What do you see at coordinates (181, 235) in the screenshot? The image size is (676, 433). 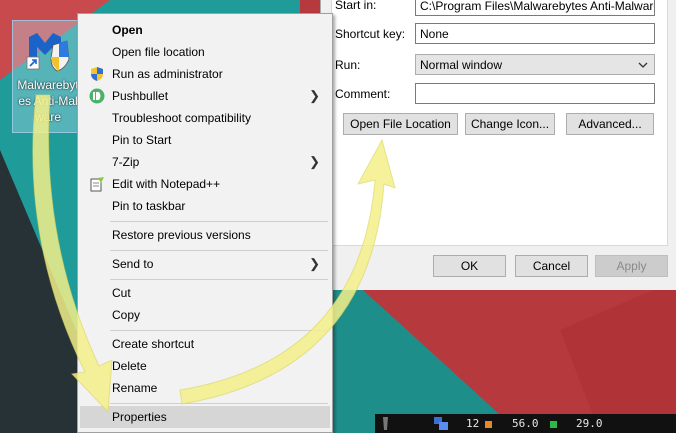 I see `menu-item-label: Restore previous versions` at bounding box center [181, 235].